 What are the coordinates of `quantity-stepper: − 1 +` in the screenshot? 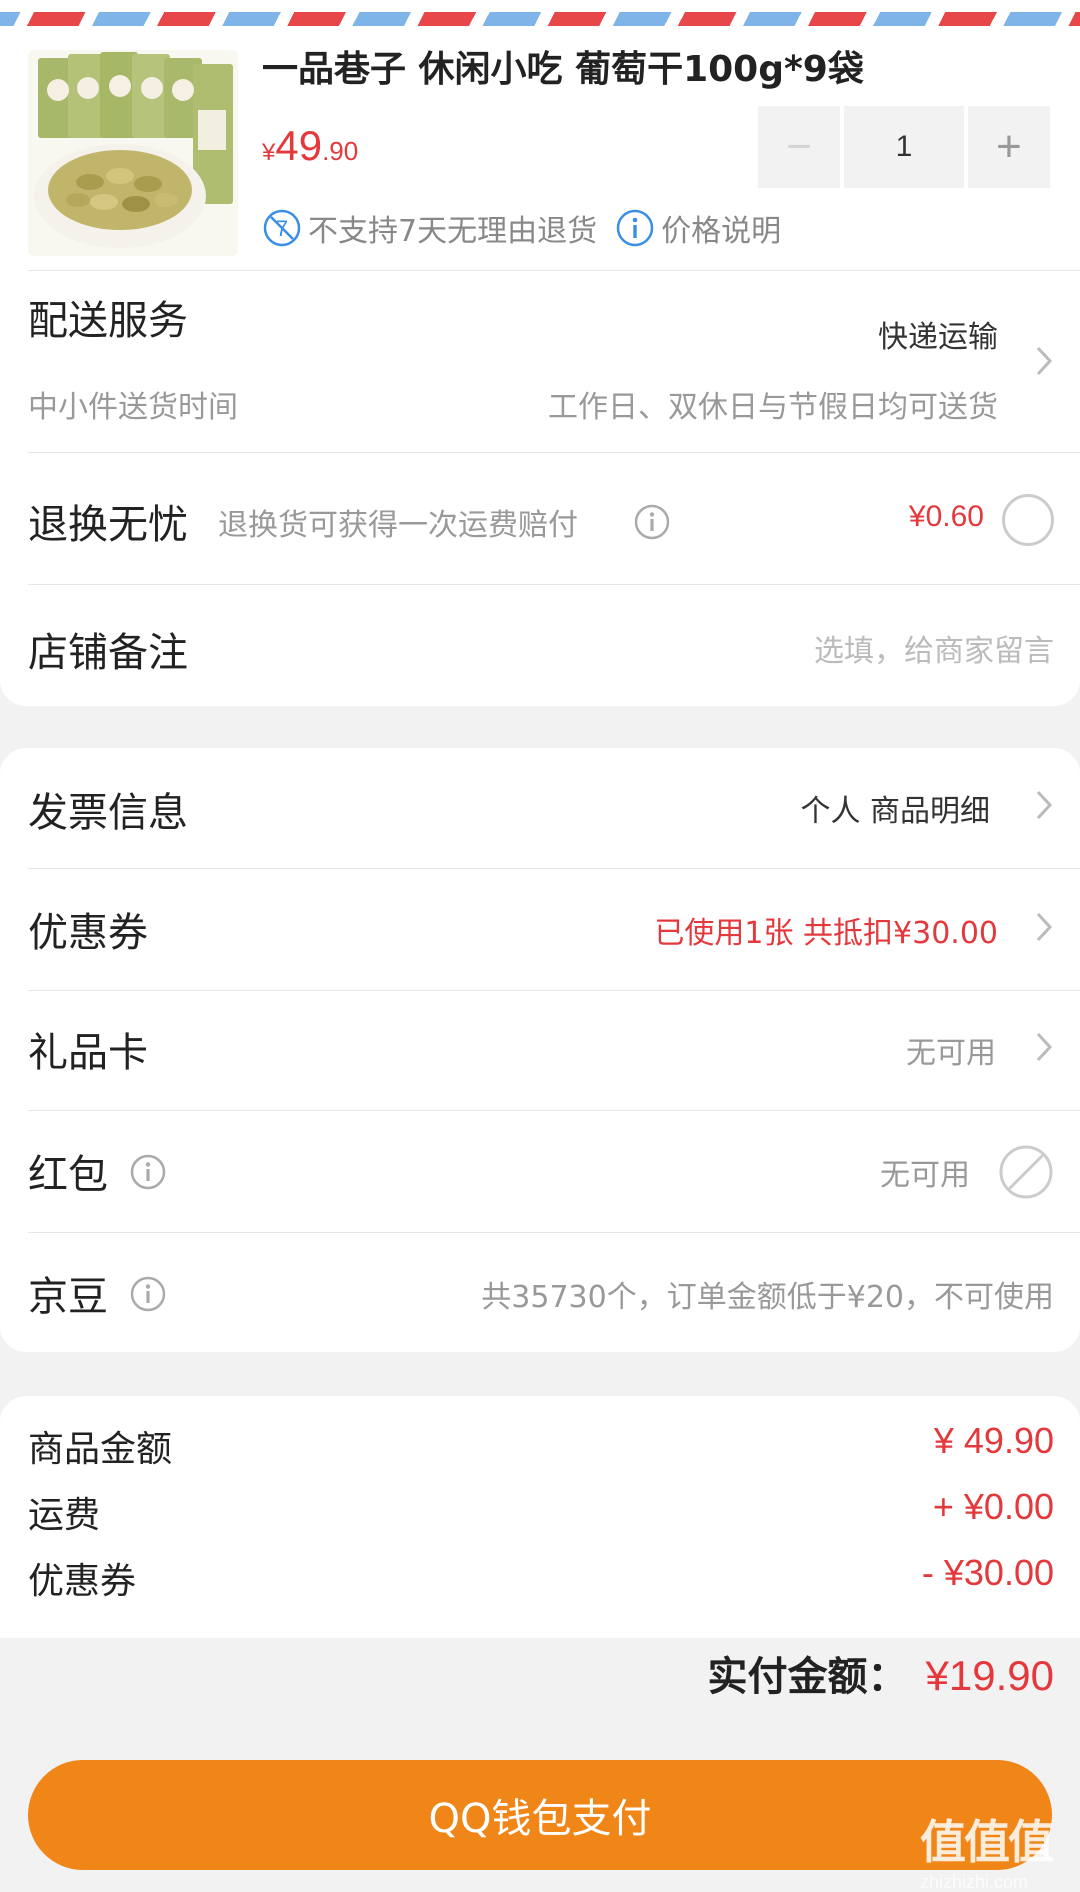 It's located at (906, 147).